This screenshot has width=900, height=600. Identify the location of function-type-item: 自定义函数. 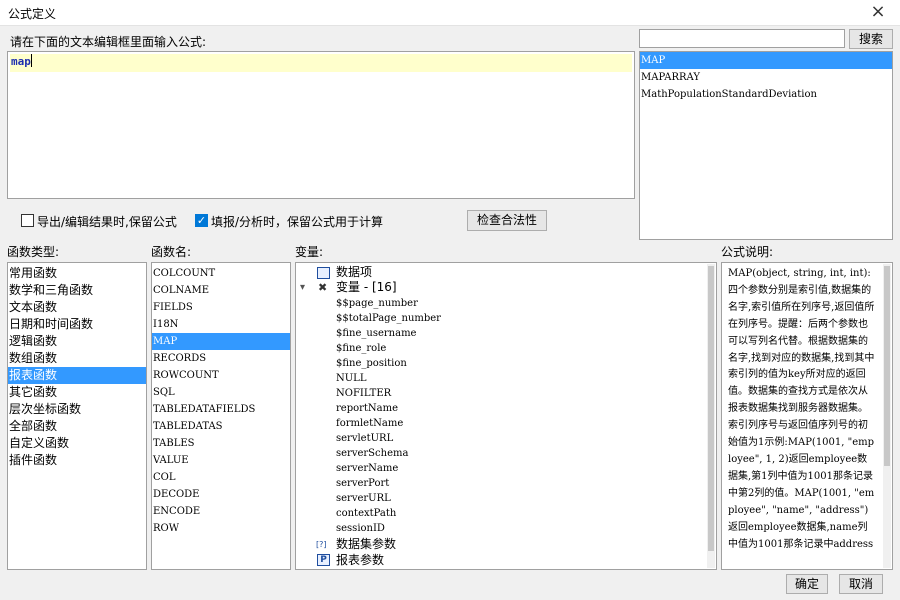
(77, 443).